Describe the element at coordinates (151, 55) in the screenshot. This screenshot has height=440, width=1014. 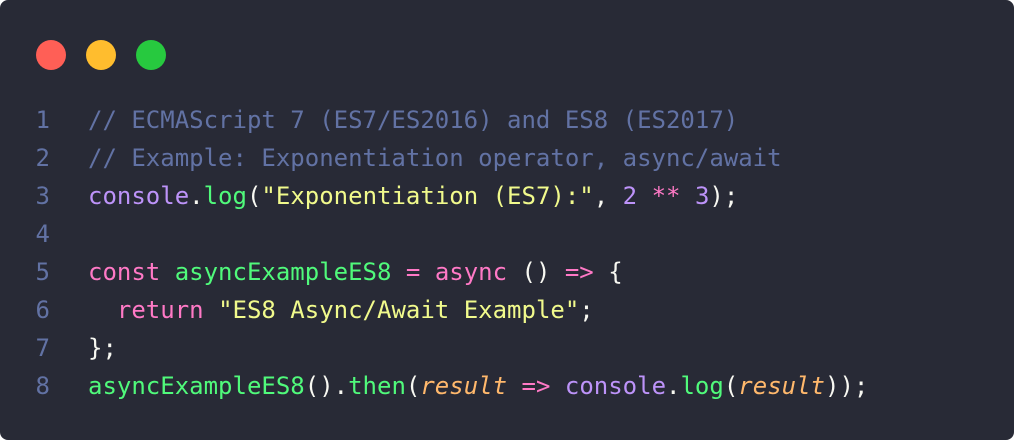
I see `maximize-button` at that location.